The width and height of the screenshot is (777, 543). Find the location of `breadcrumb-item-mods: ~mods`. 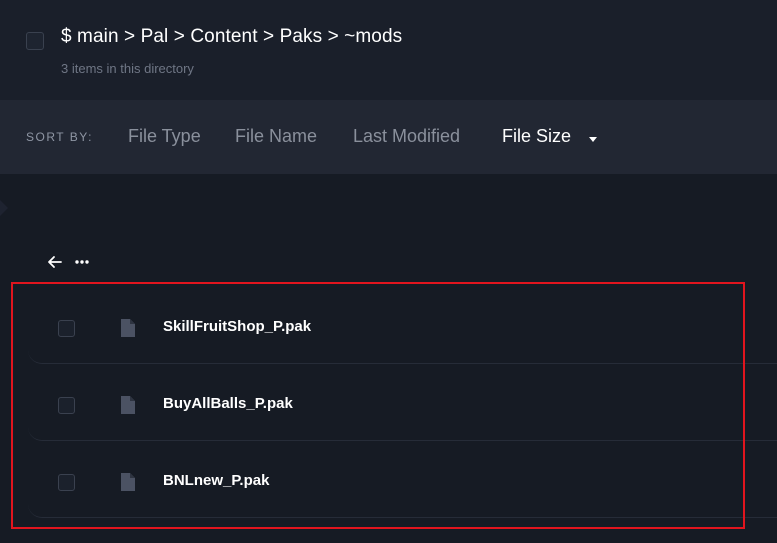

breadcrumb-item-mods: ~mods is located at coordinates (373, 36).